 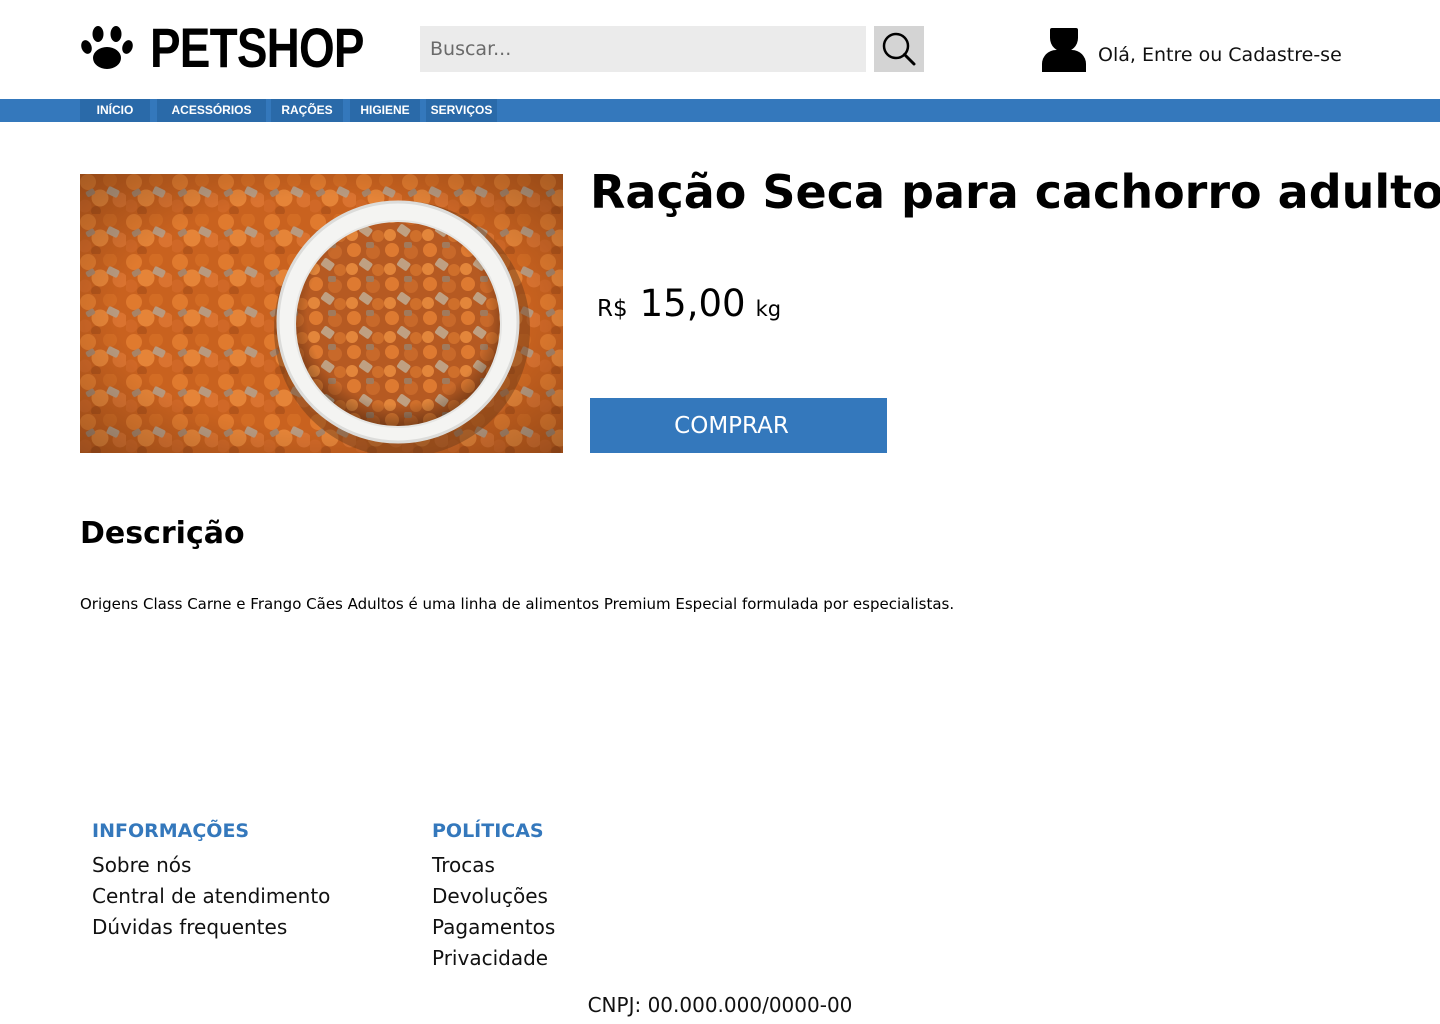 What do you see at coordinates (211, 927) in the screenshot?
I see `footer-link-duvidas-frequentes: Dúvidas frequentes` at bounding box center [211, 927].